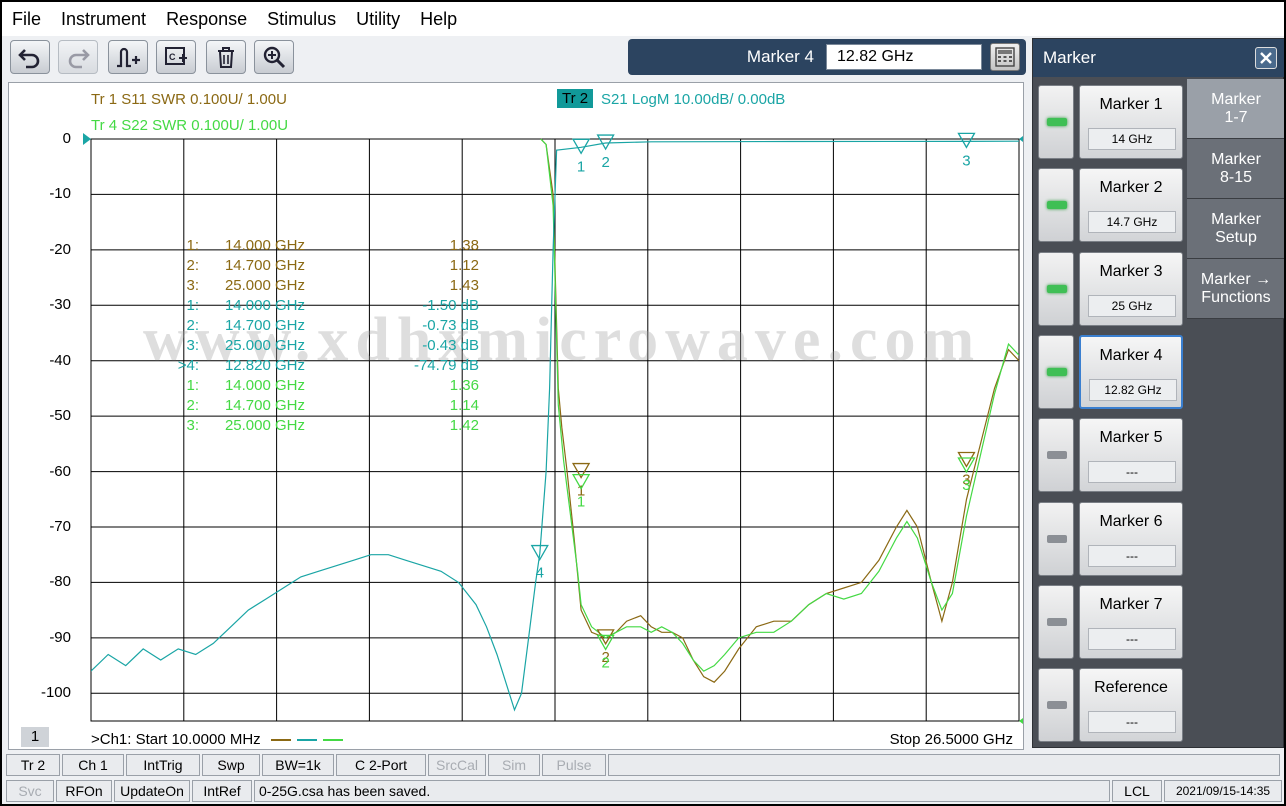 This screenshot has height=806, width=1286. I want to click on marker-panel-title: Marker, so click(1069, 57).